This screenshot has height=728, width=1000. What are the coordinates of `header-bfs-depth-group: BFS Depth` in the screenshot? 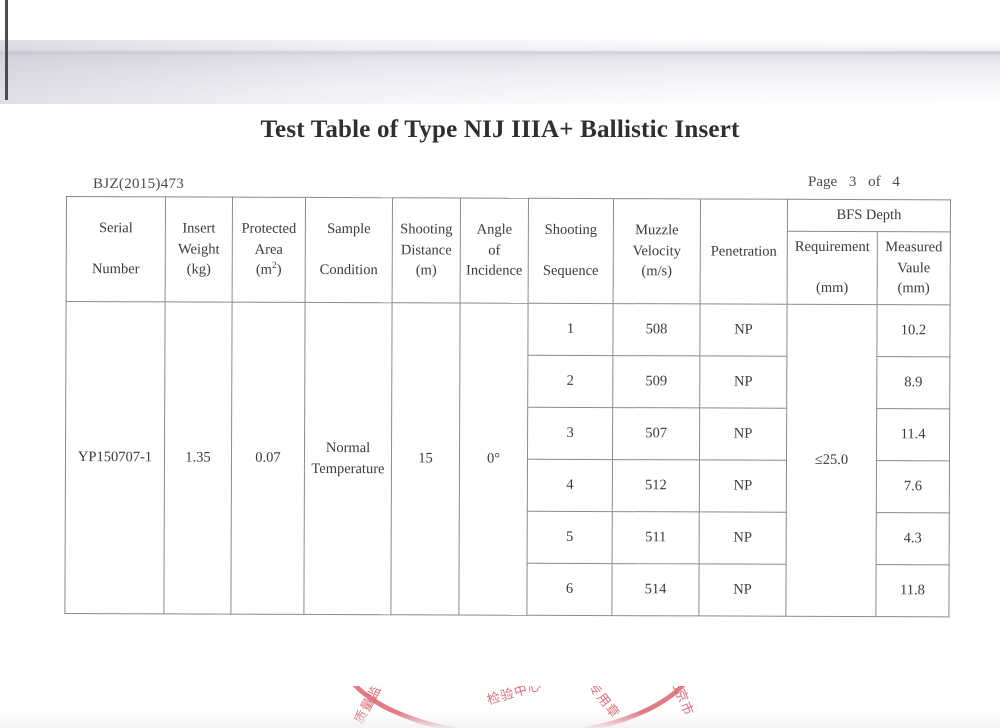 It's located at (869, 215).